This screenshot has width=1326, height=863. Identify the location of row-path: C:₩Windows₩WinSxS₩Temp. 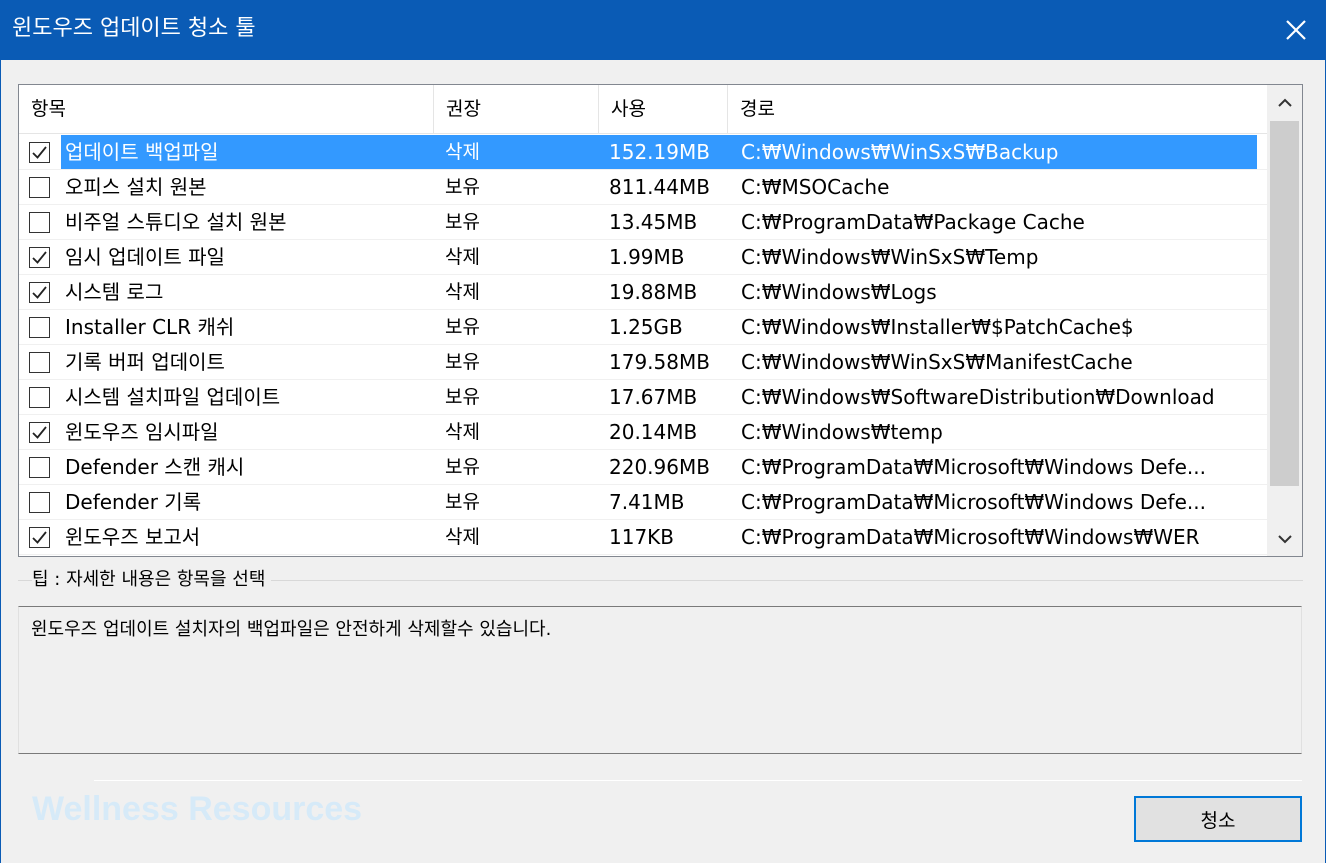
(890, 257).